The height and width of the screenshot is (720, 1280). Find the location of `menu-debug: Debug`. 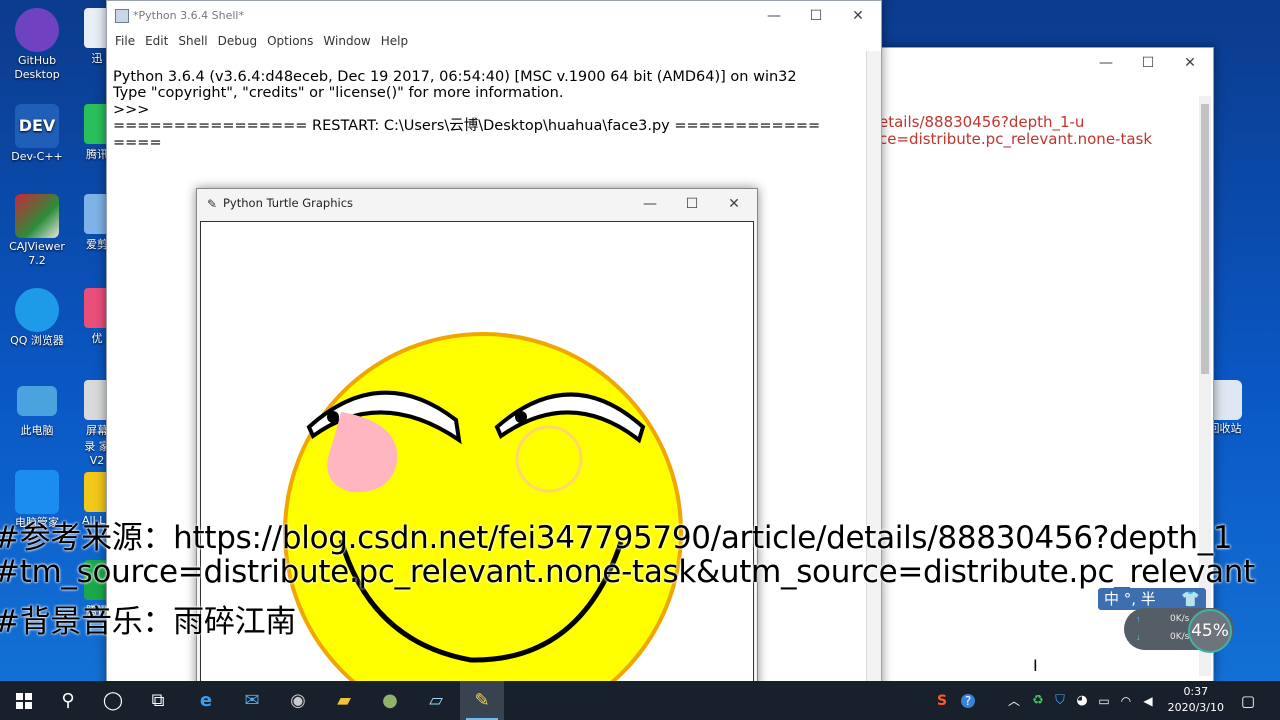

menu-debug: Debug is located at coordinates (237, 41).